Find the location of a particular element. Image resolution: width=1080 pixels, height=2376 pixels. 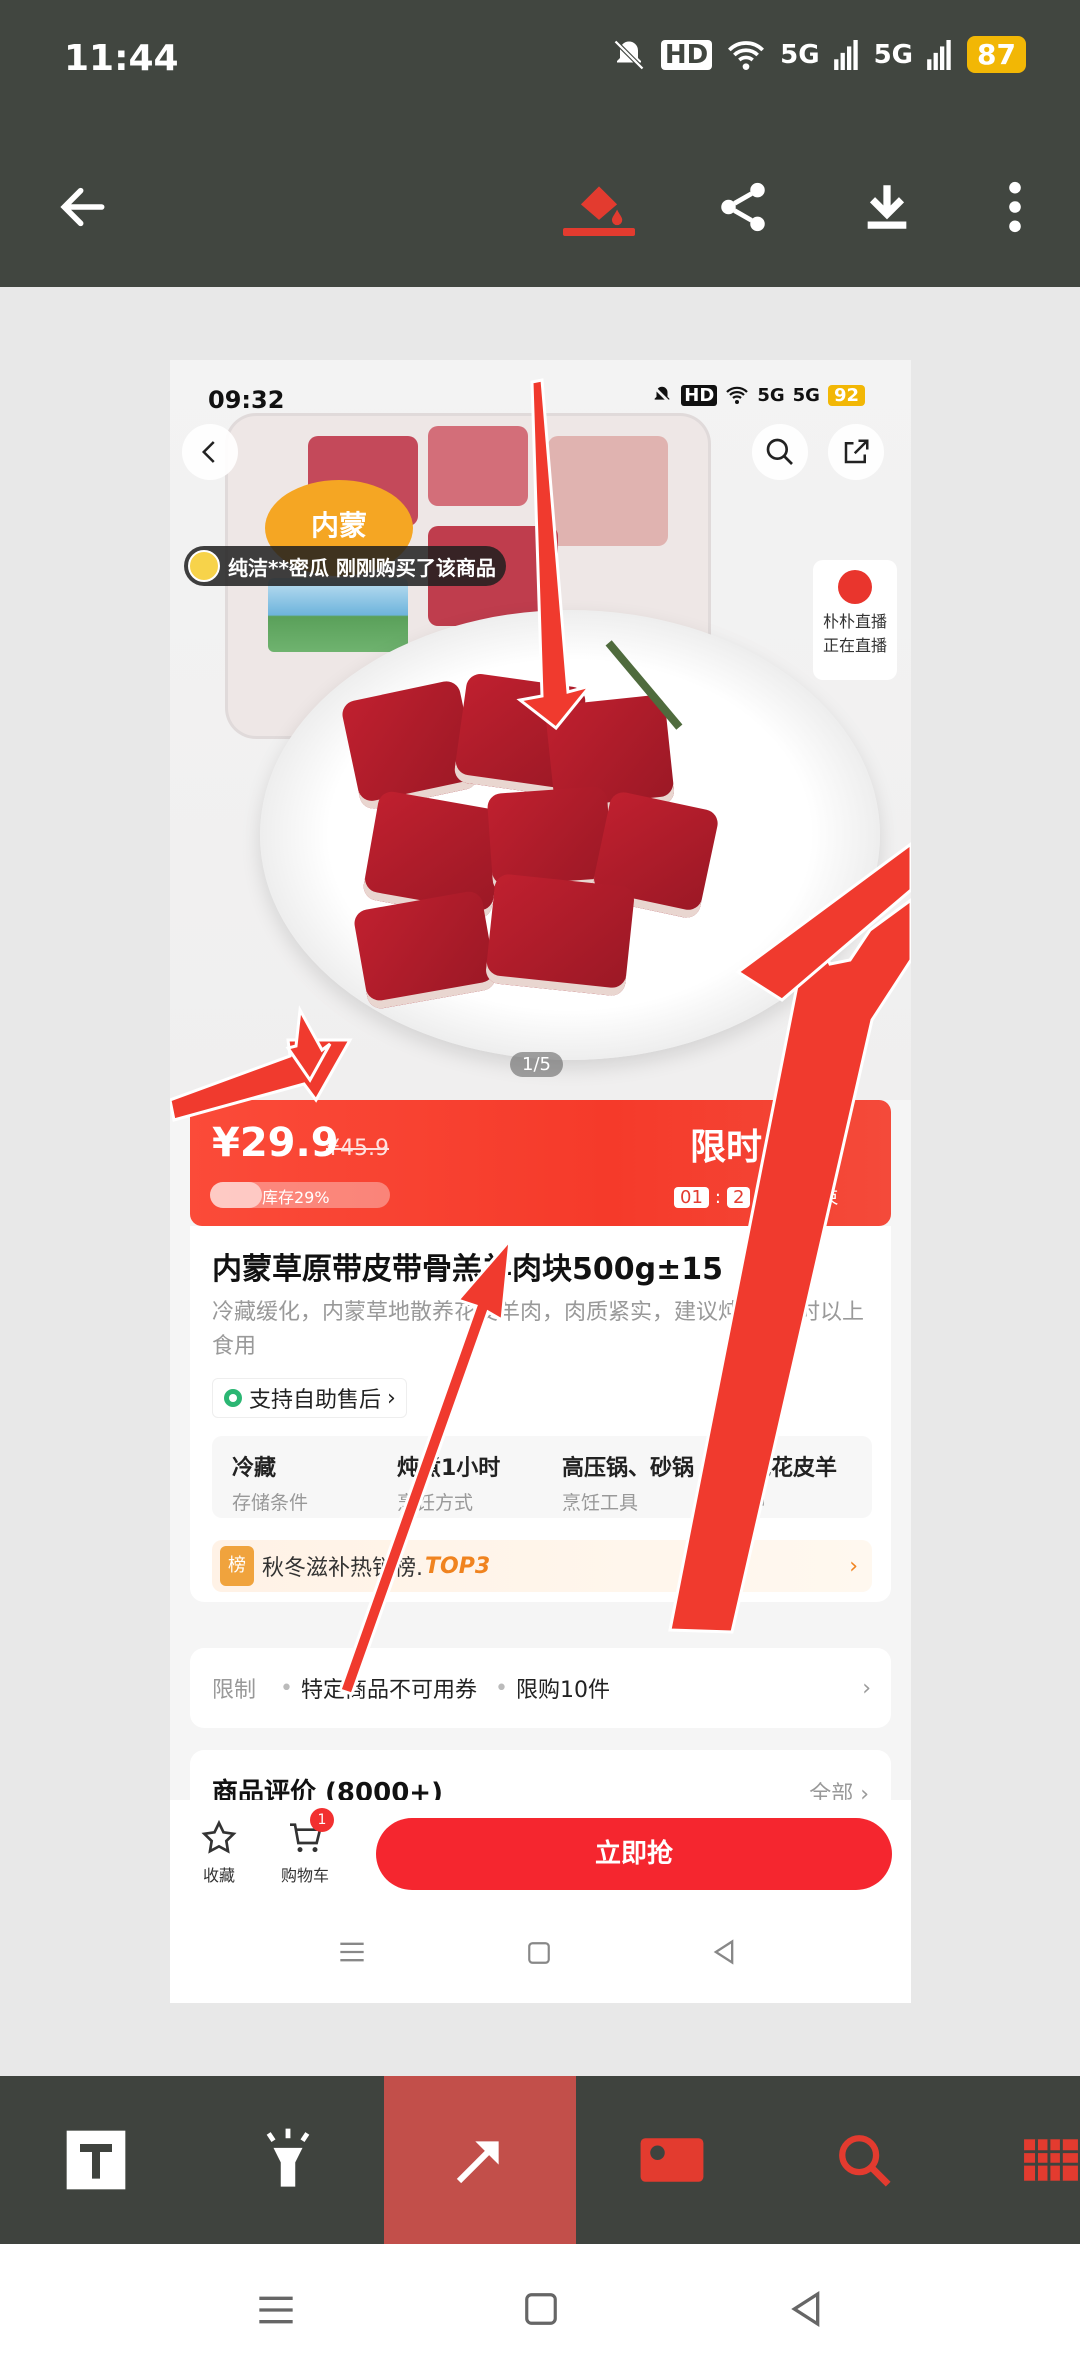

inner-nav-bar is located at coordinates (540, 1951).